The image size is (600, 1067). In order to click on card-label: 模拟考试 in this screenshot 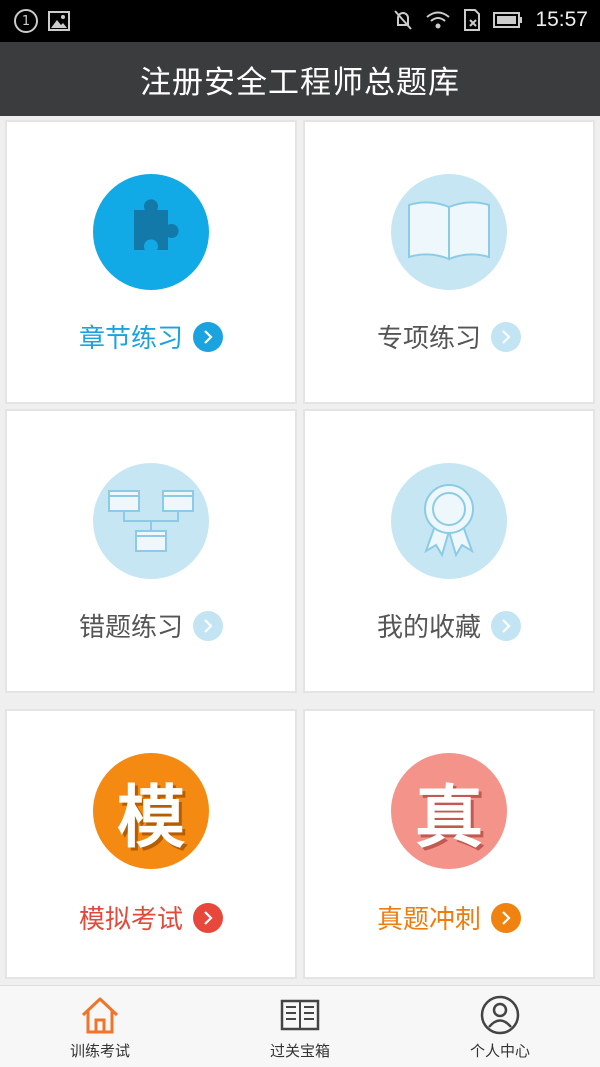, I will do `click(130, 920)`.